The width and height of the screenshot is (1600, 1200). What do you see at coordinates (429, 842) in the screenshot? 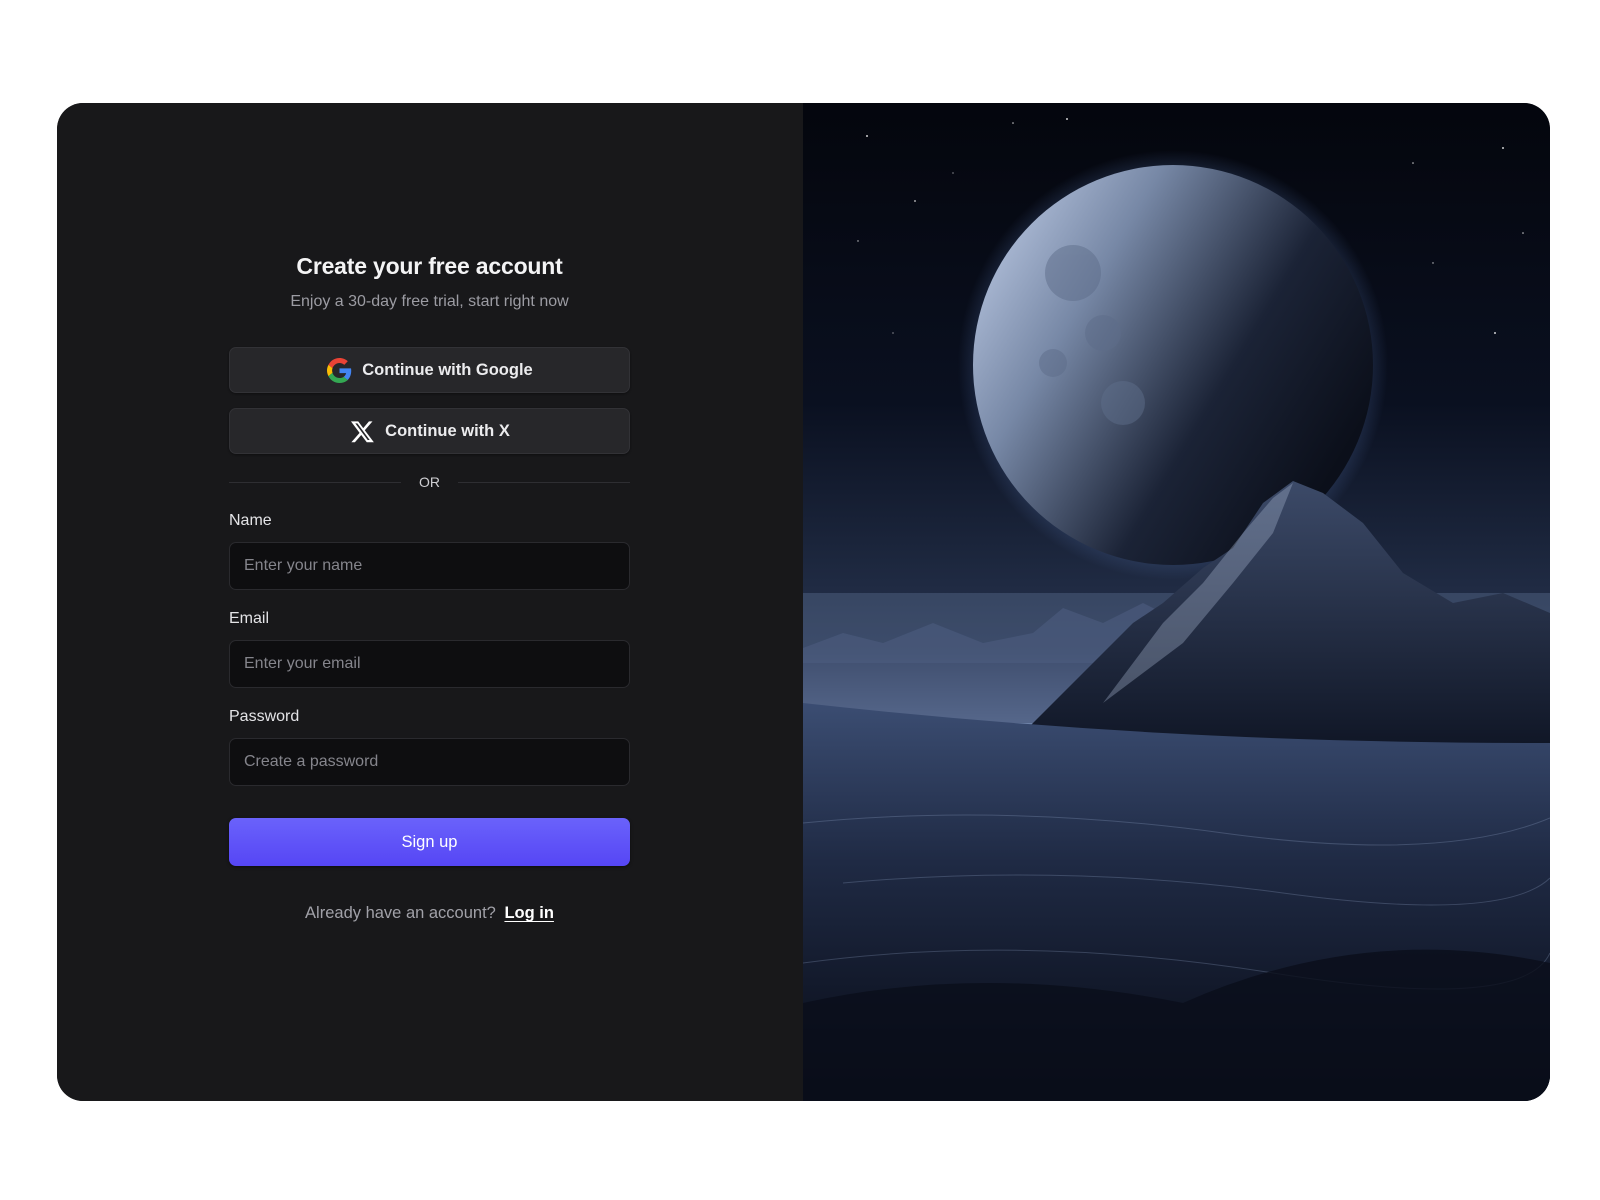
I see `sign-up-button: Sign up` at bounding box center [429, 842].